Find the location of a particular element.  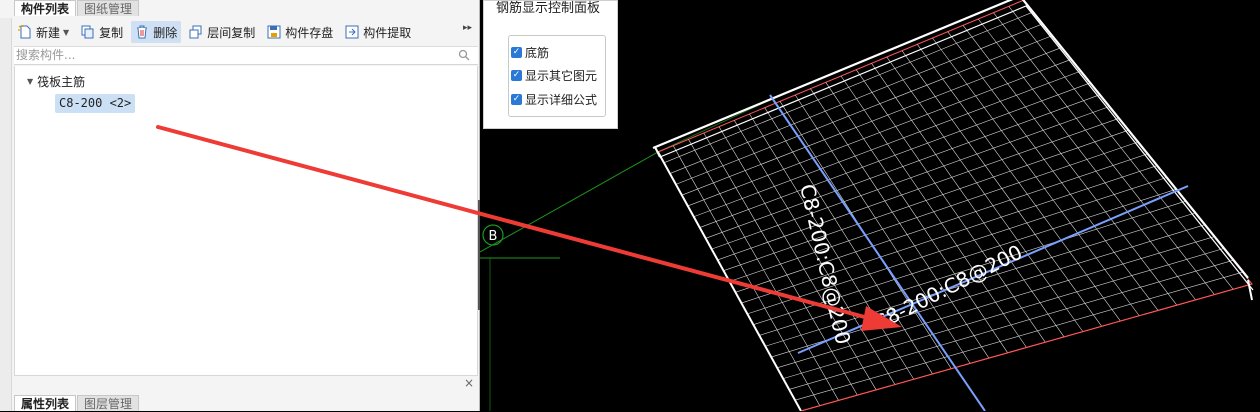

component-search-input is located at coordinates (231, 55).